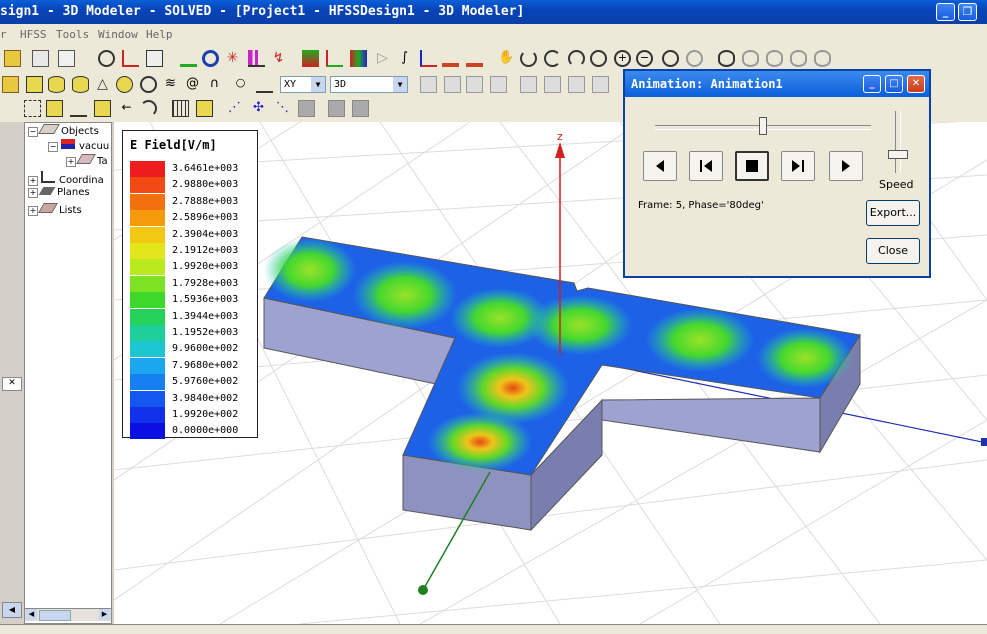 The width and height of the screenshot is (987, 634). Describe the element at coordinates (40, 58) in the screenshot. I see `properties-icon` at that location.